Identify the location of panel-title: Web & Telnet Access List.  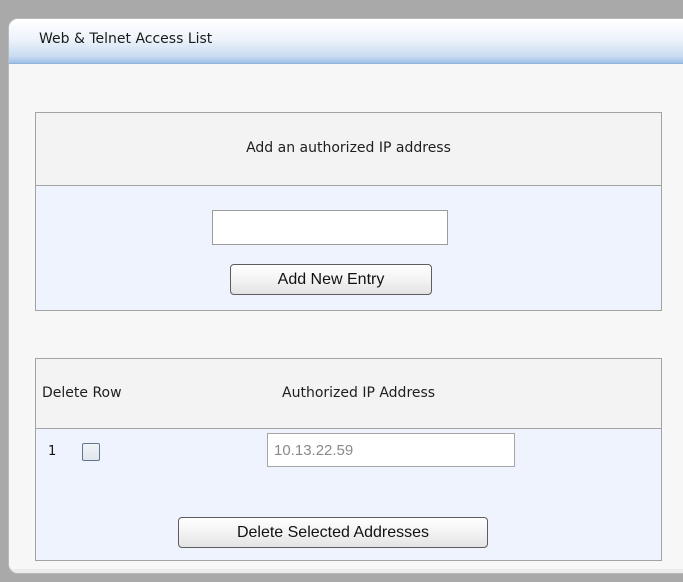
(126, 39).